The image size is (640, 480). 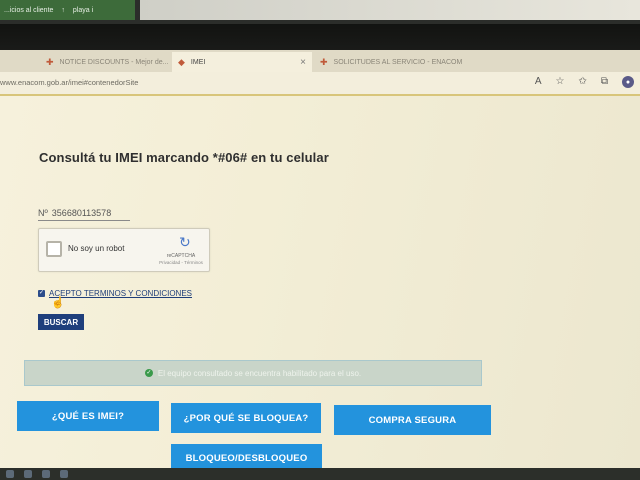 What do you see at coordinates (61, 322) in the screenshot?
I see `search-button: BUSCAR` at bounding box center [61, 322].